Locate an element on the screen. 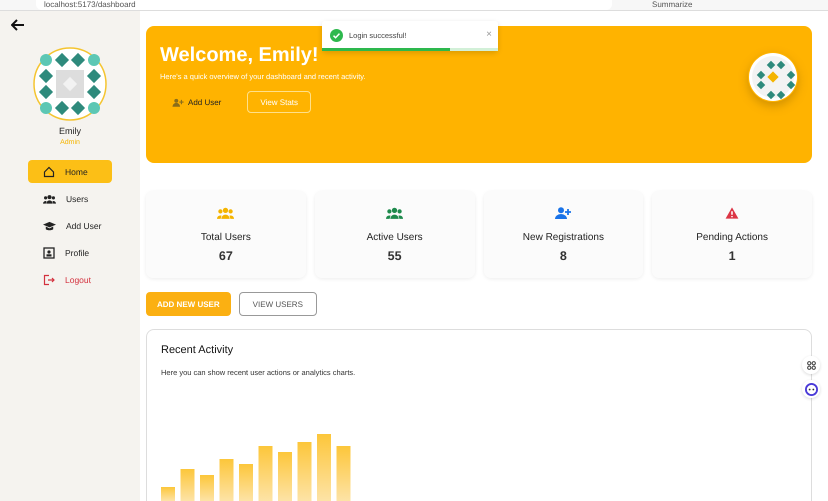 Image resolution: width=828 pixels, height=501 pixels. apps-button is located at coordinates (811, 365).